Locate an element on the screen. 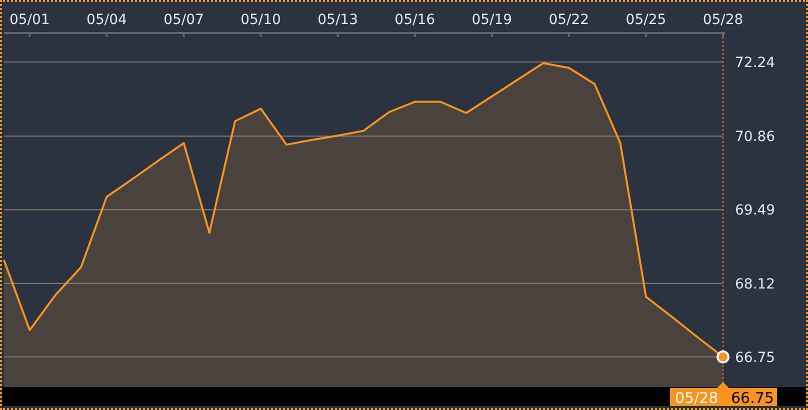 This screenshot has width=808, height=410. x-axis-label: 05/10 is located at coordinates (260, 20).